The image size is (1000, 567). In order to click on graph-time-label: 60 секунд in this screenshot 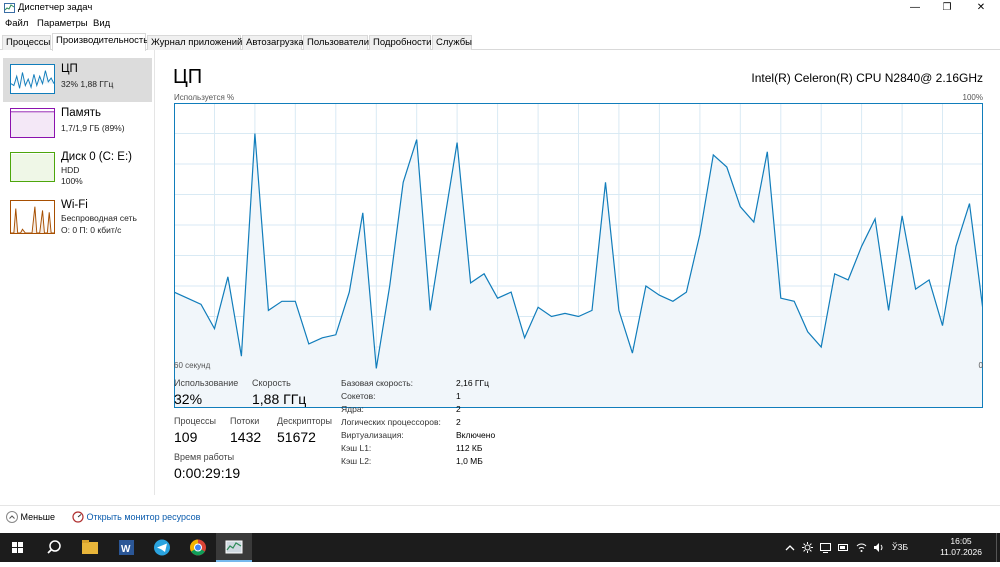, I will do `click(192, 365)`.